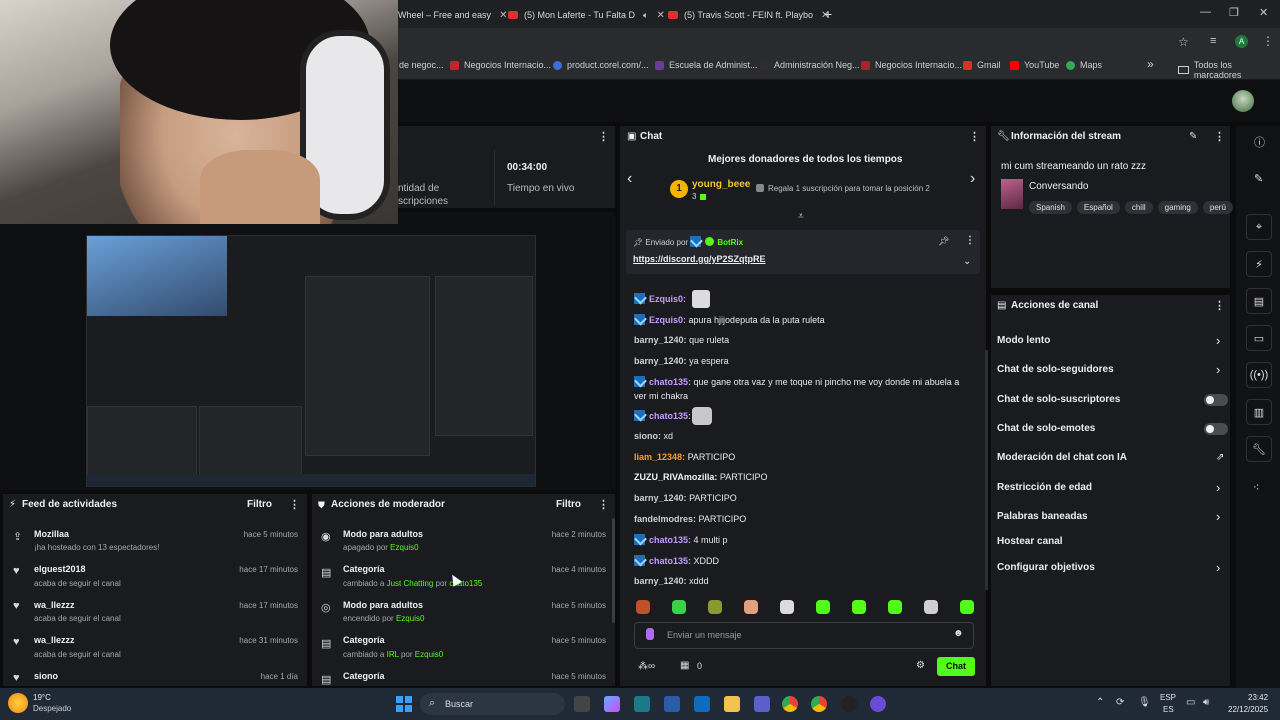 This screenshot has width=1280, height=720. I want to click on taskbar-search, so click(492, 704).